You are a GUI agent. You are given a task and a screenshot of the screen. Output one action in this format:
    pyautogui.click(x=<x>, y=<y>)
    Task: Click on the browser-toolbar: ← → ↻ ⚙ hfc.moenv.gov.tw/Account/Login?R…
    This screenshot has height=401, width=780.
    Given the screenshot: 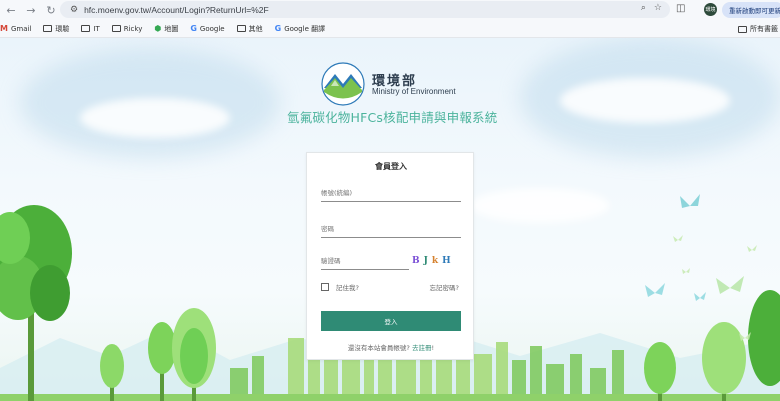 What is the action you would take?
    pyautogui.click(x=390, y=10)
    